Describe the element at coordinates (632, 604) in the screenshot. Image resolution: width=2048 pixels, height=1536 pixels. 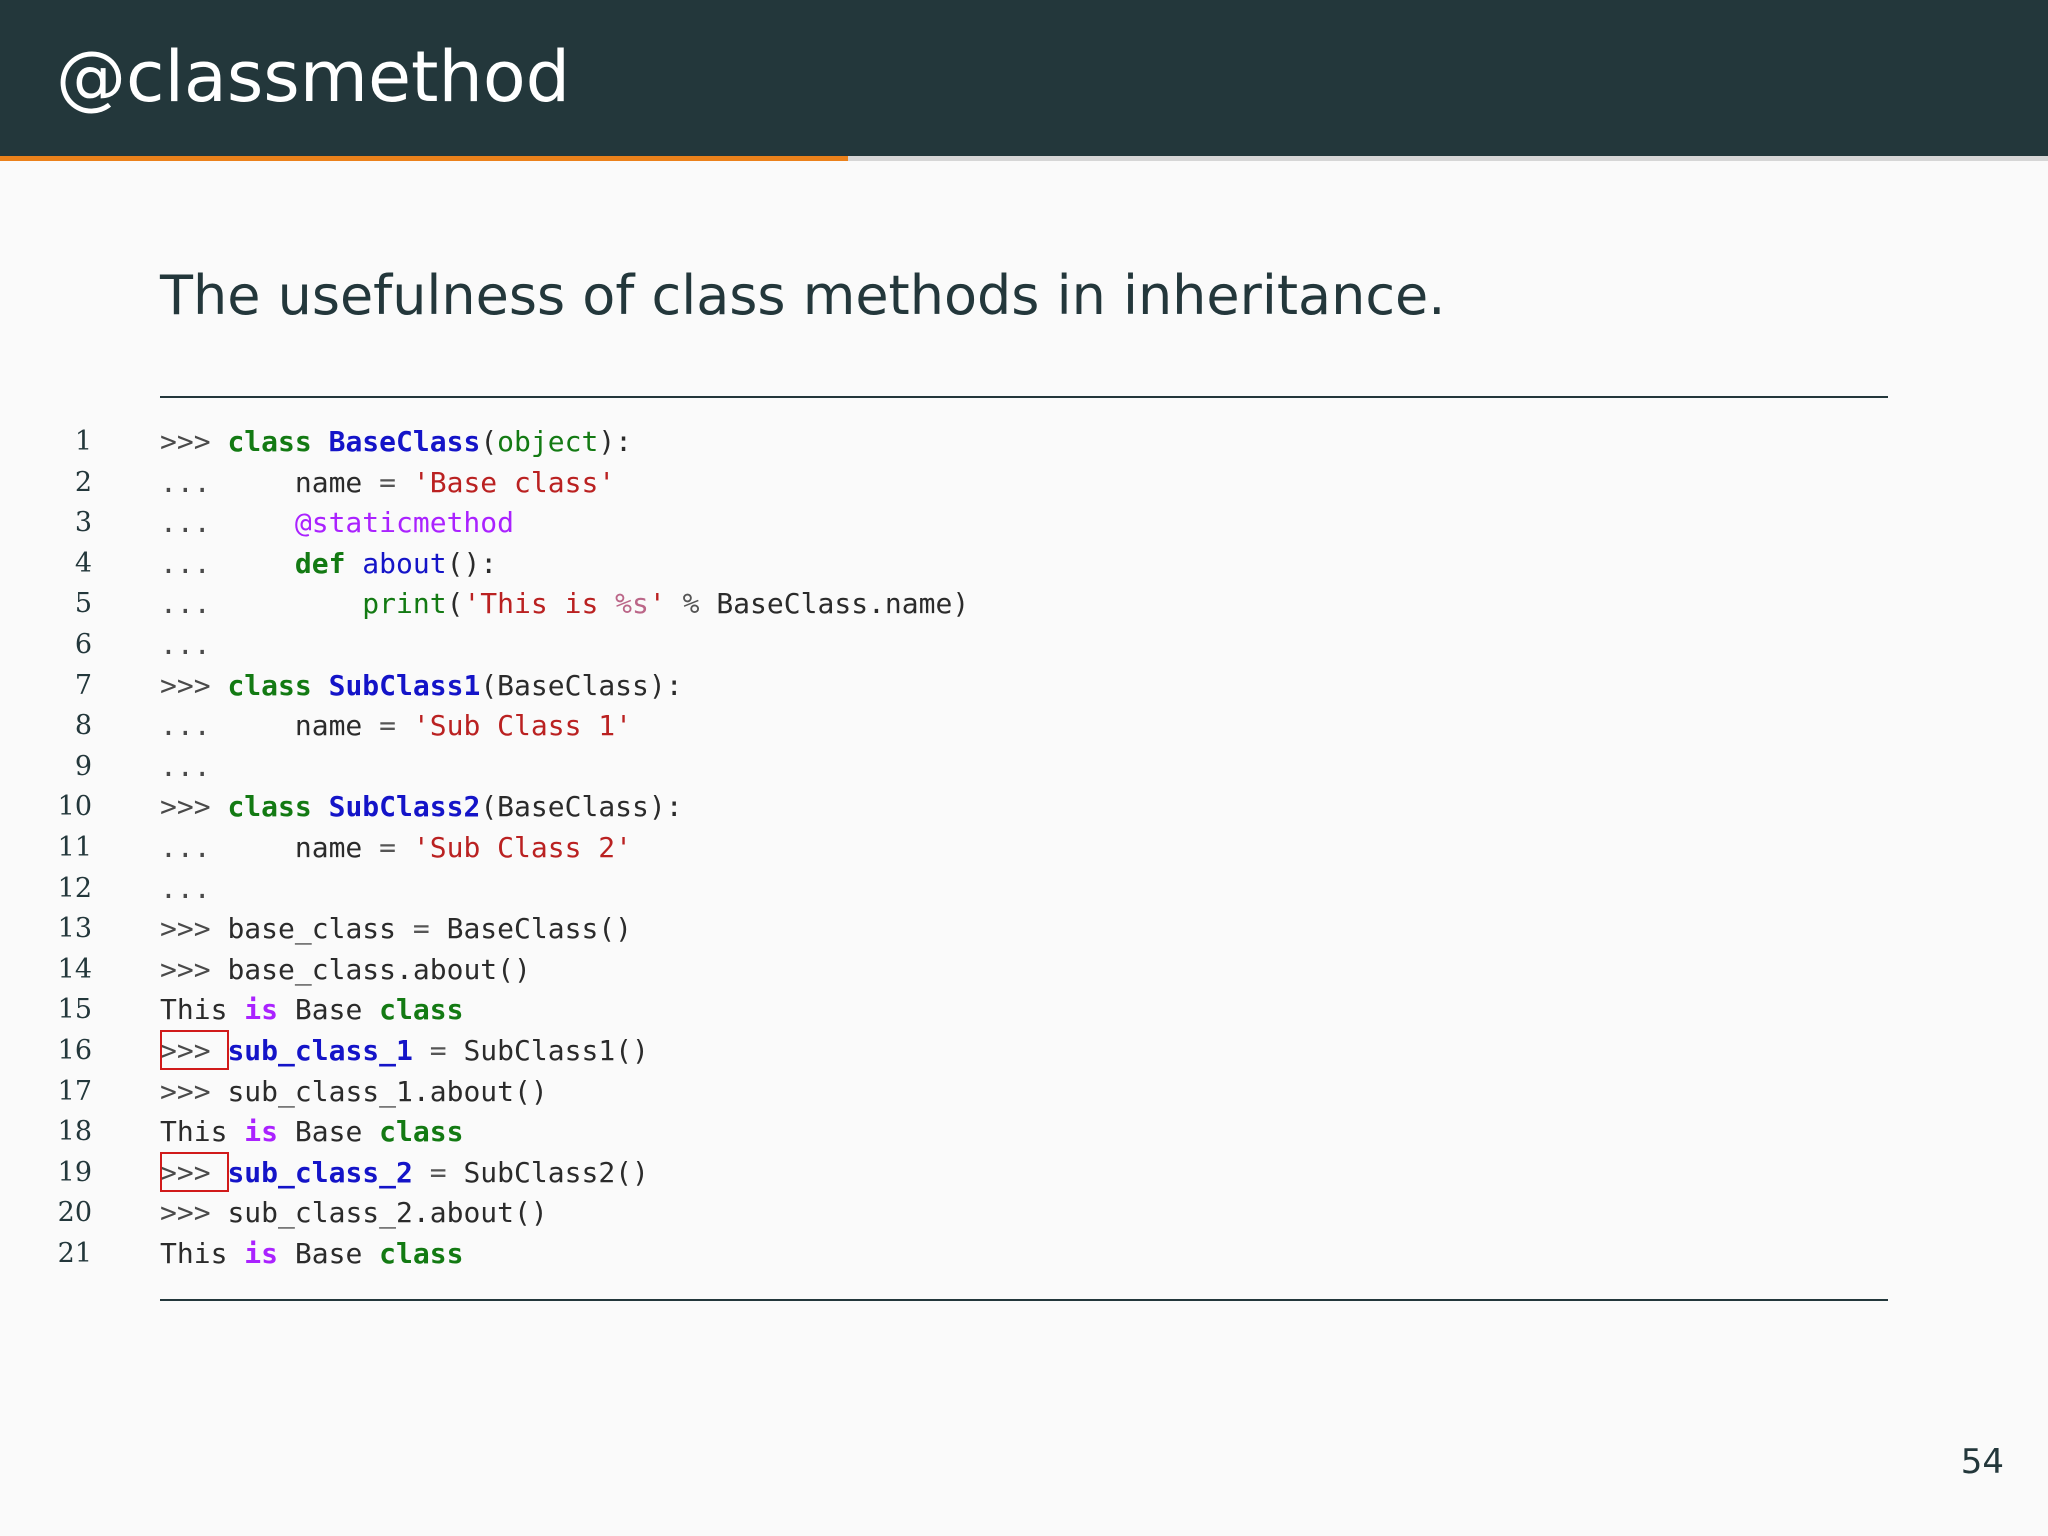
I see `code-token: %s` at that location.